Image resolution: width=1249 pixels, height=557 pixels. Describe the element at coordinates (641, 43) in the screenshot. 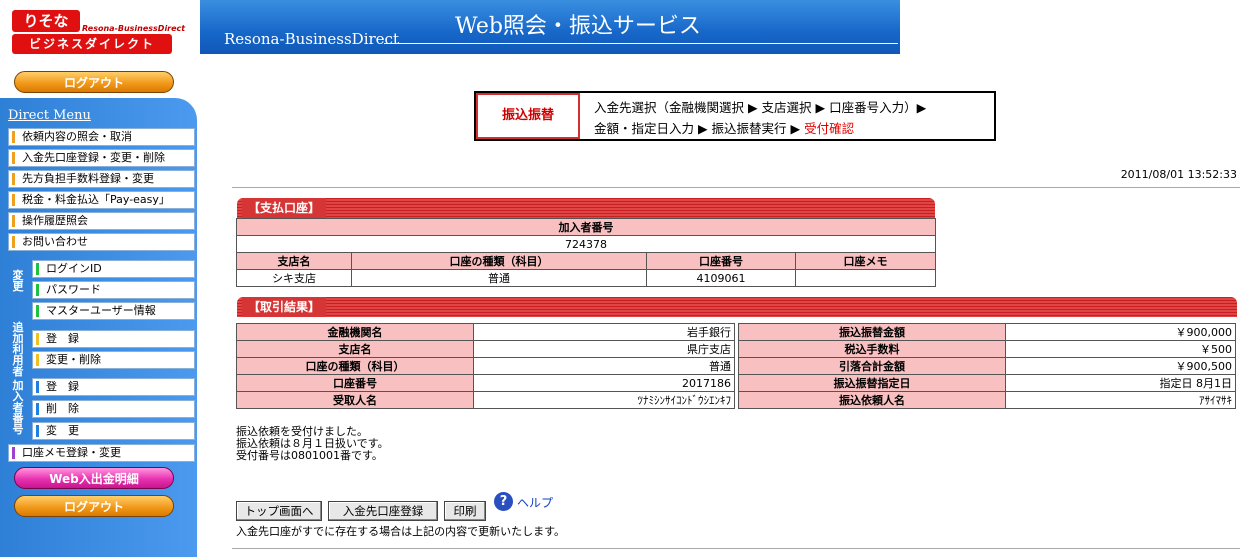

I see `header-divider` at that location.